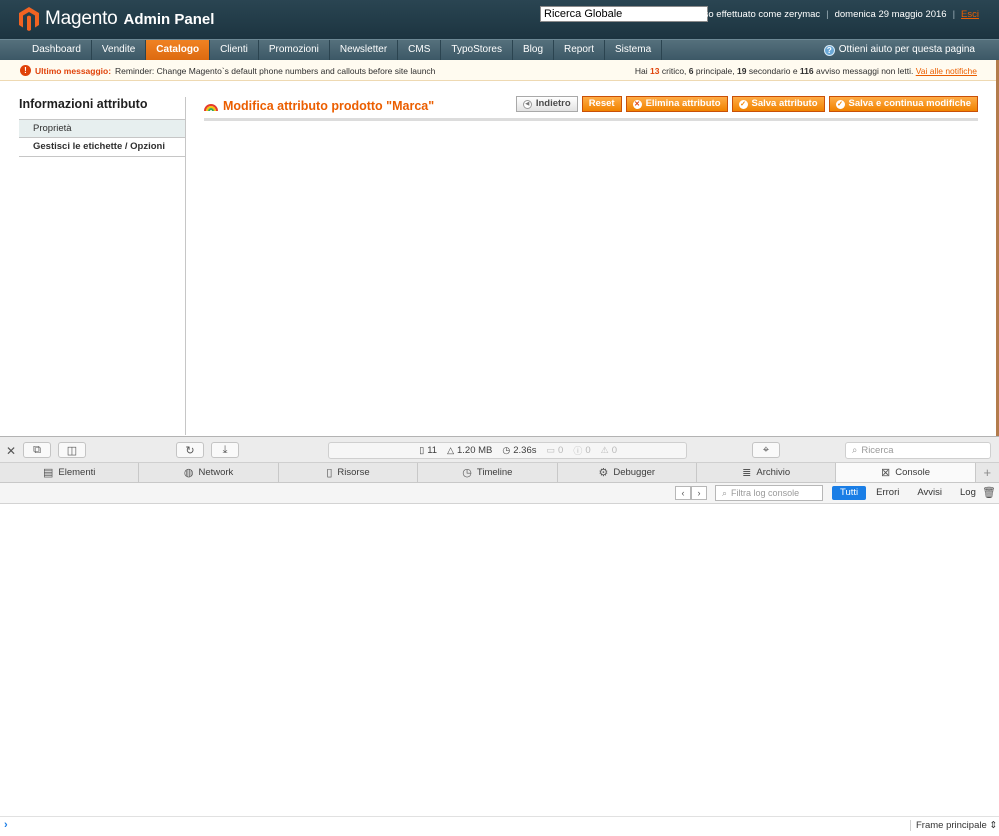 The image size is (999, 836). What do you see at coordinates (178, 50) in the screenshot?
I see `nav-item-catalog: Catalogo` at bounding box center [178, 50].